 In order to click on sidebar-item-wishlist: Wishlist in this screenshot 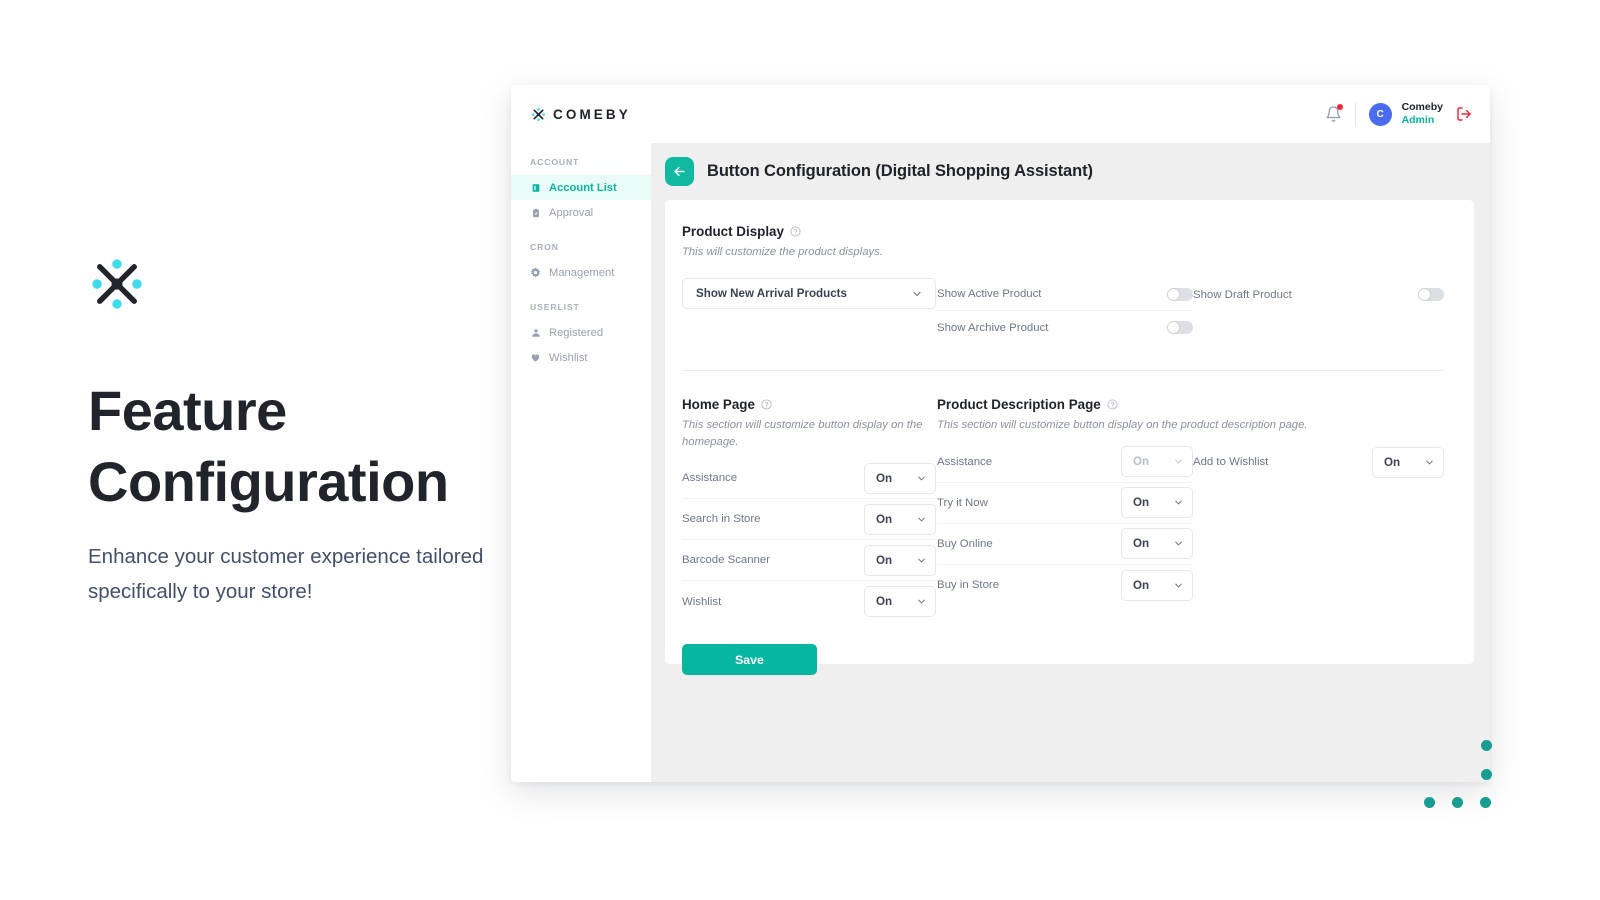, I will do `click(581, 357)`.